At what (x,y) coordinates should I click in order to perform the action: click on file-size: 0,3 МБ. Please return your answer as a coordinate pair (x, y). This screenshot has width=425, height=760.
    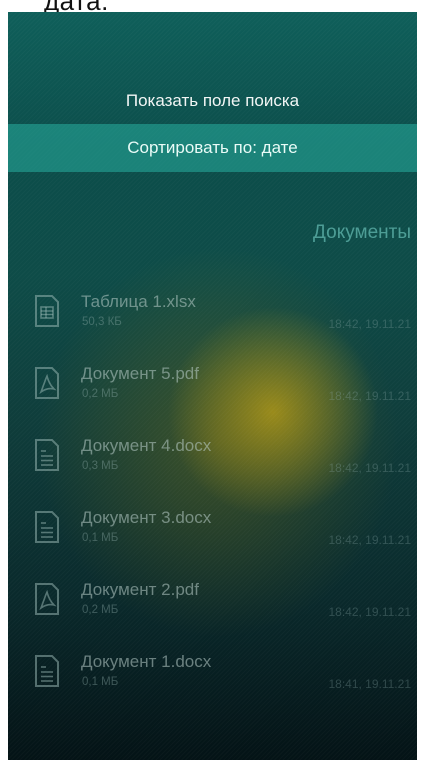
    Looking at the image, I should click on (100, 466).